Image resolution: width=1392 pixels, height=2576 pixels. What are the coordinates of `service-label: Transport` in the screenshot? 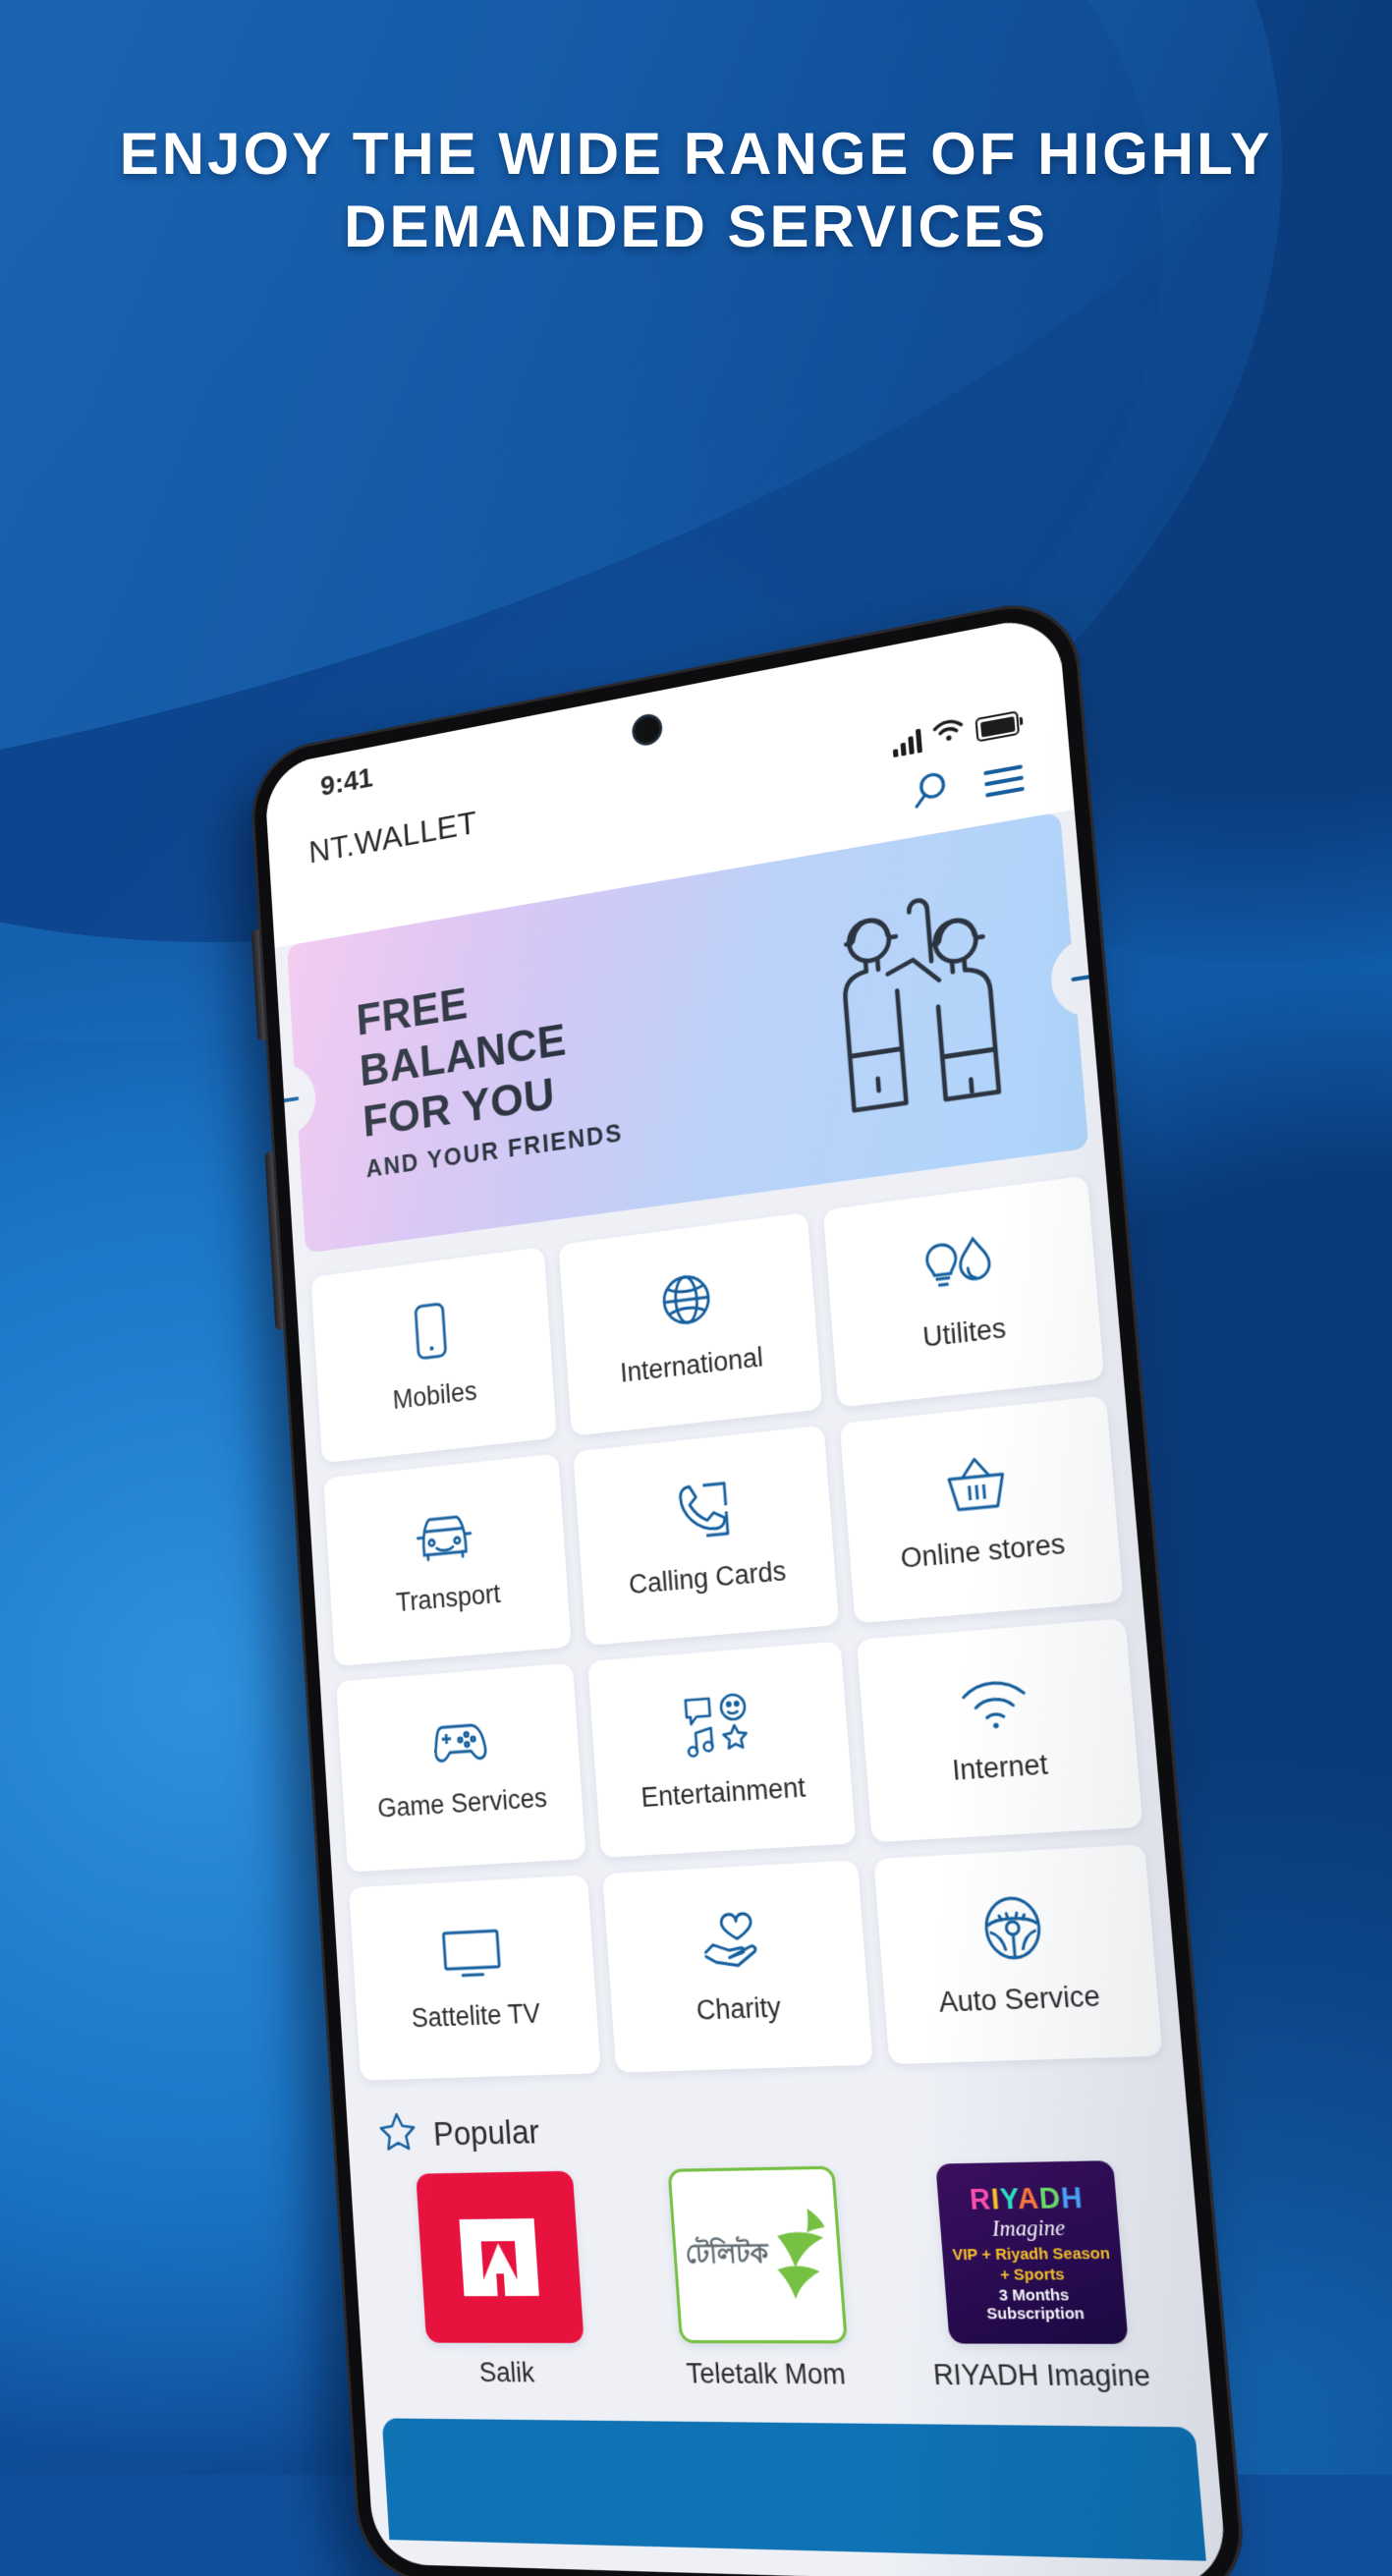 It's located at (449, 1598).